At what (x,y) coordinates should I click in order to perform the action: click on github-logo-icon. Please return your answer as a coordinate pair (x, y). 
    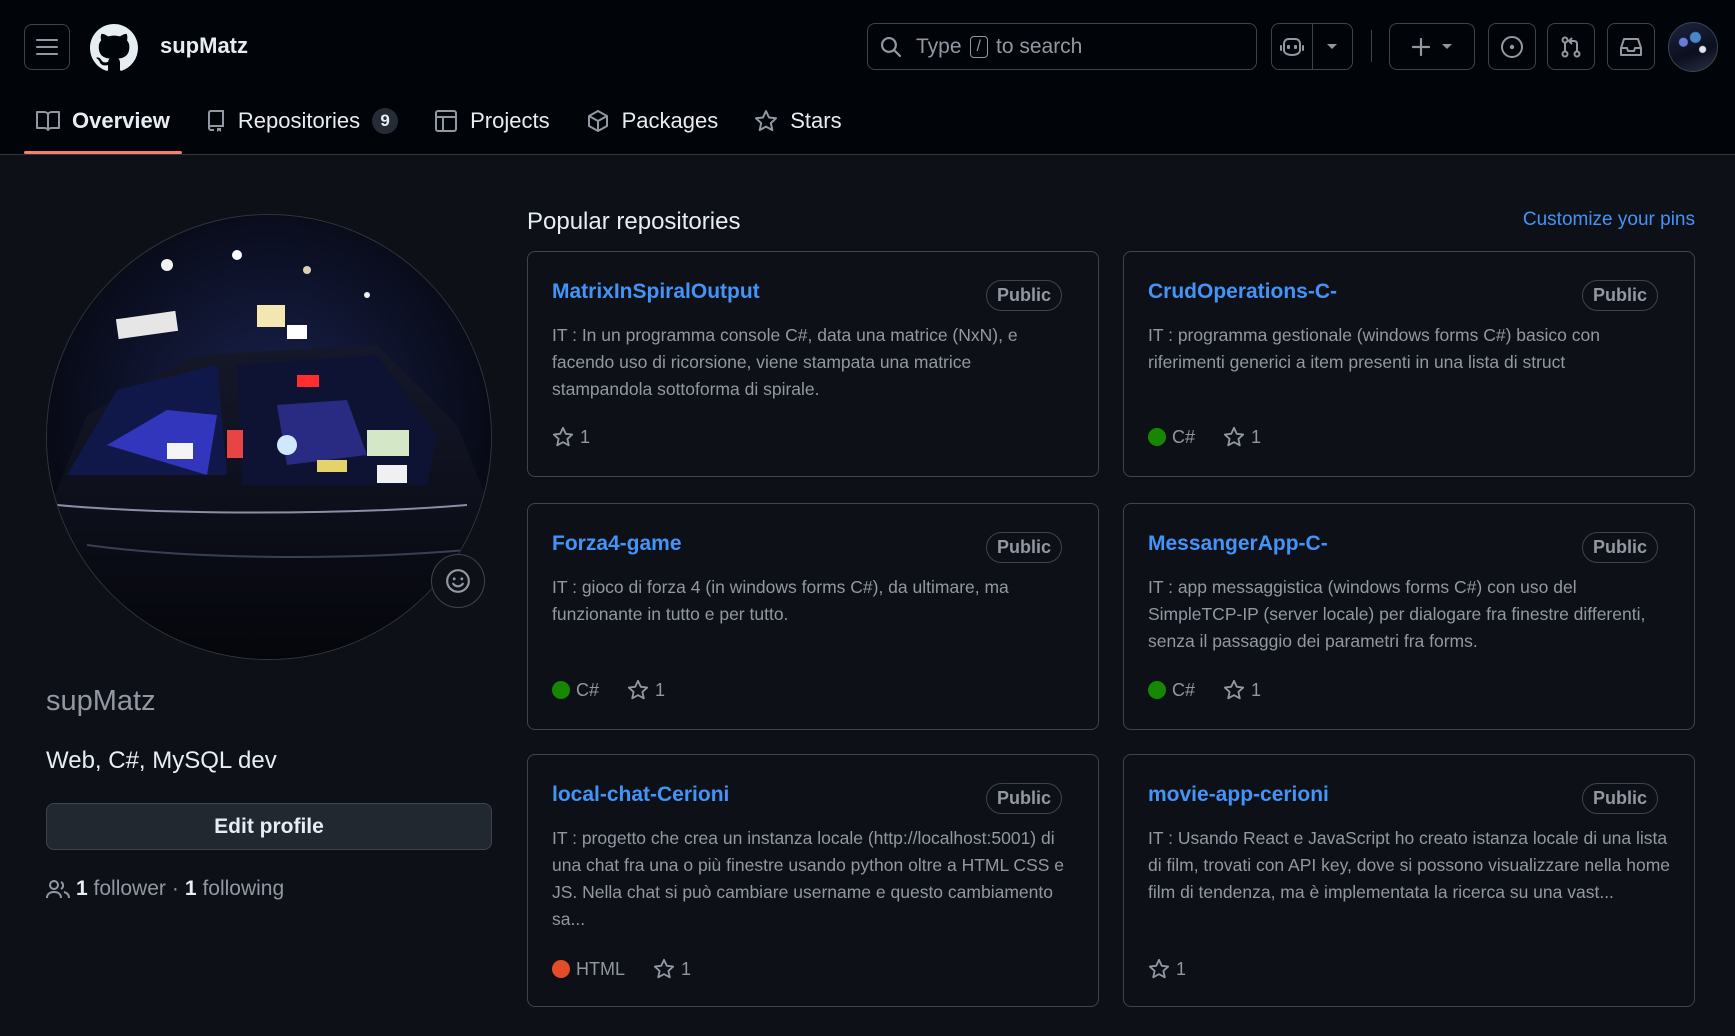
    Looking at the image, I should click on (114, 48).